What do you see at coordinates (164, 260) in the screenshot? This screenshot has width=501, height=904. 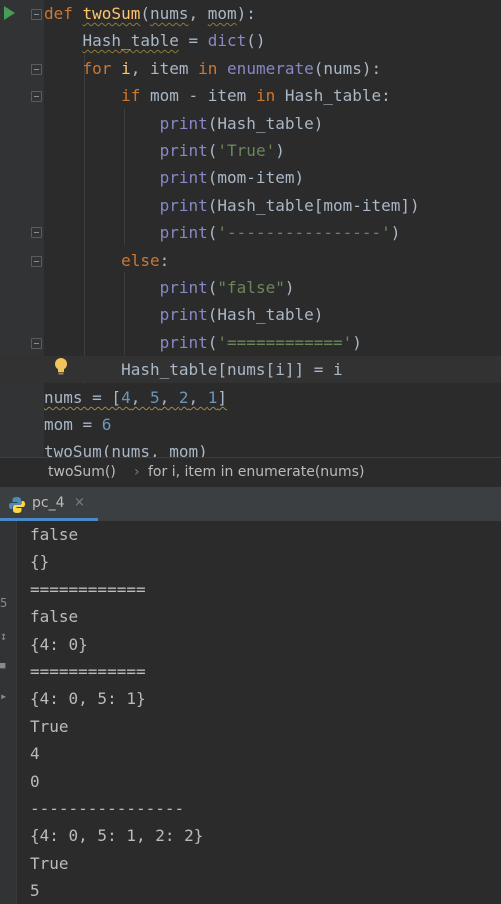 I see `code-token: :` at bounding box center [164, 260].